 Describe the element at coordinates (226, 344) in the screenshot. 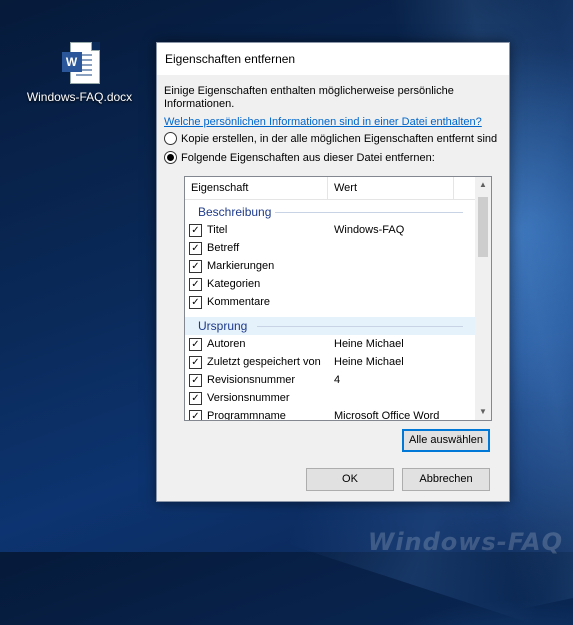

I see `property-label: Autoren` at that location.